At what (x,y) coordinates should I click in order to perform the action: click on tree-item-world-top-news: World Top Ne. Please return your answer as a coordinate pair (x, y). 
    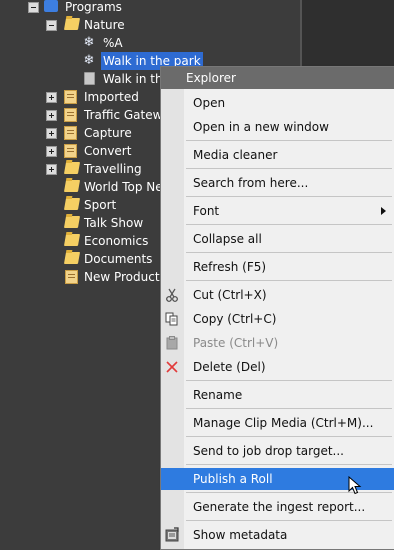
    Looking at the image, I should click on (112, 187).